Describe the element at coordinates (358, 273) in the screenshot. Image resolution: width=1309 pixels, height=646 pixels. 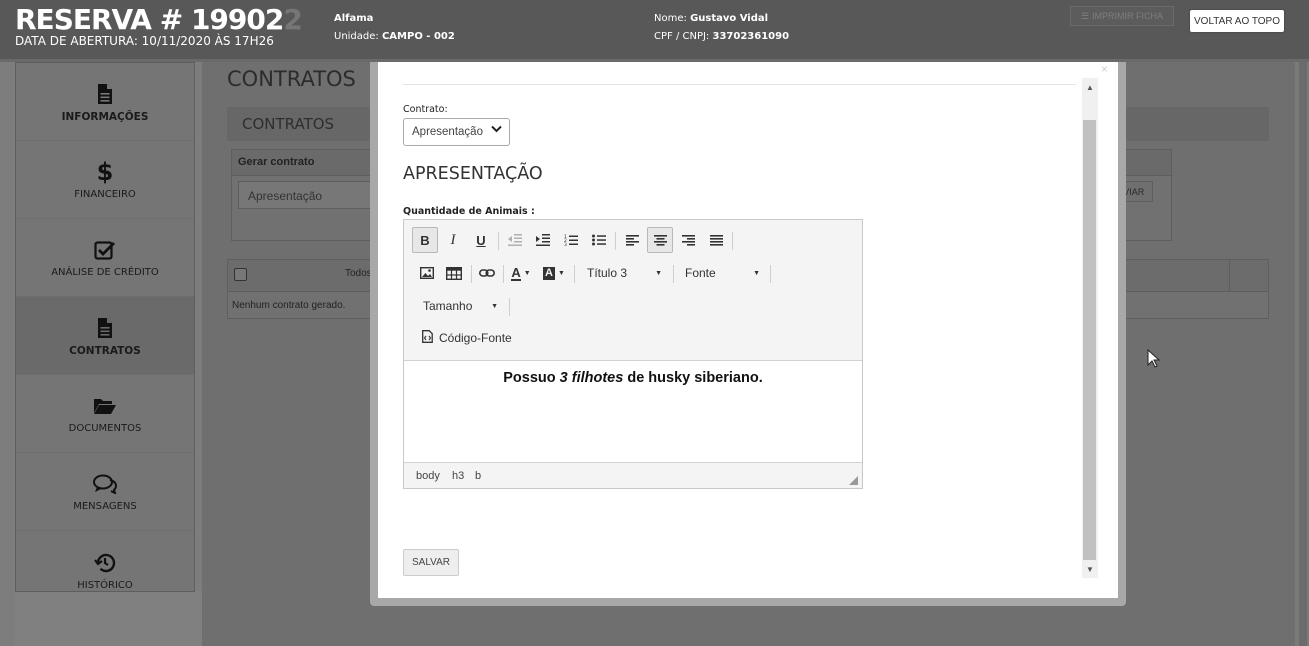
I see `select-all-label: Todos` at that location.